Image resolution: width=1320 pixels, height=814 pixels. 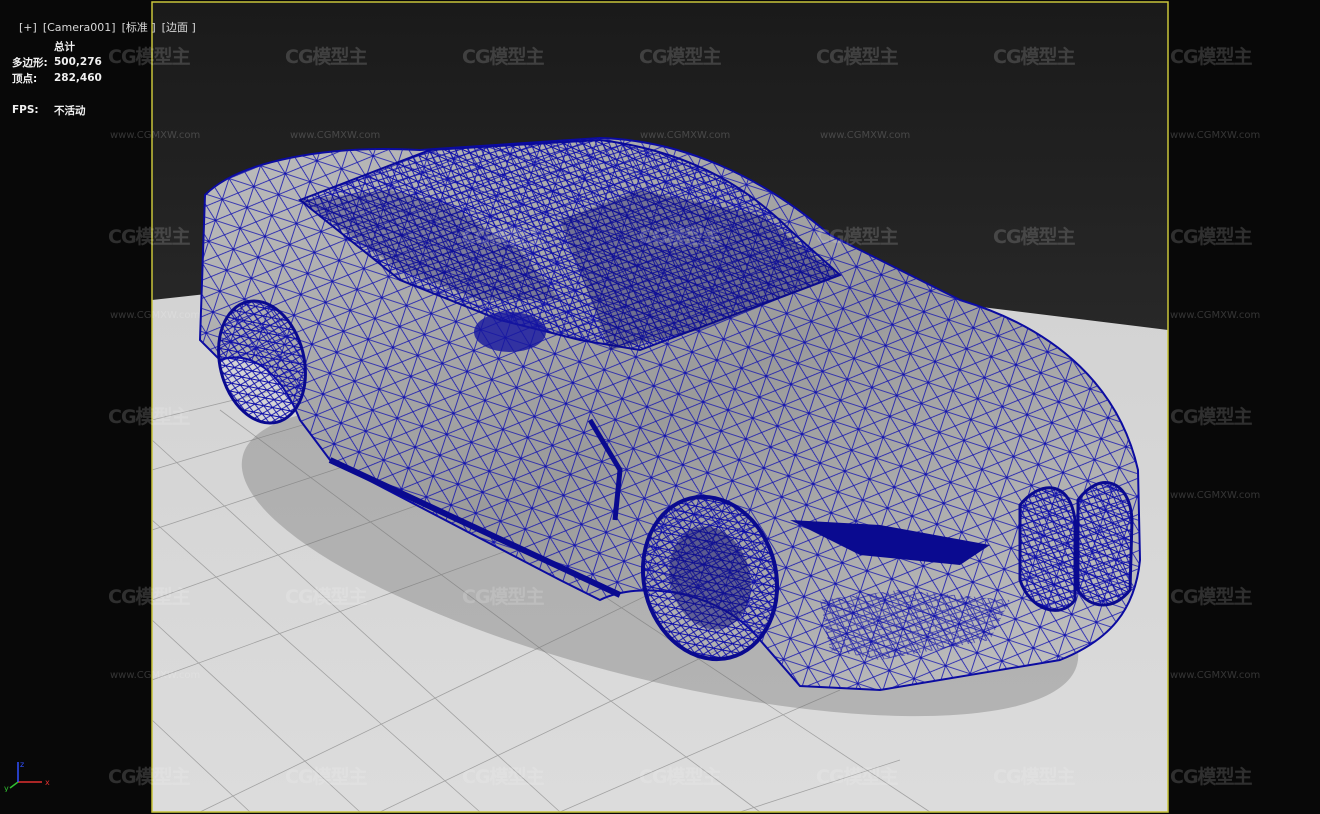 I want to click on viewport-menu-shading: [标准 ], so click(x=139, y=27).